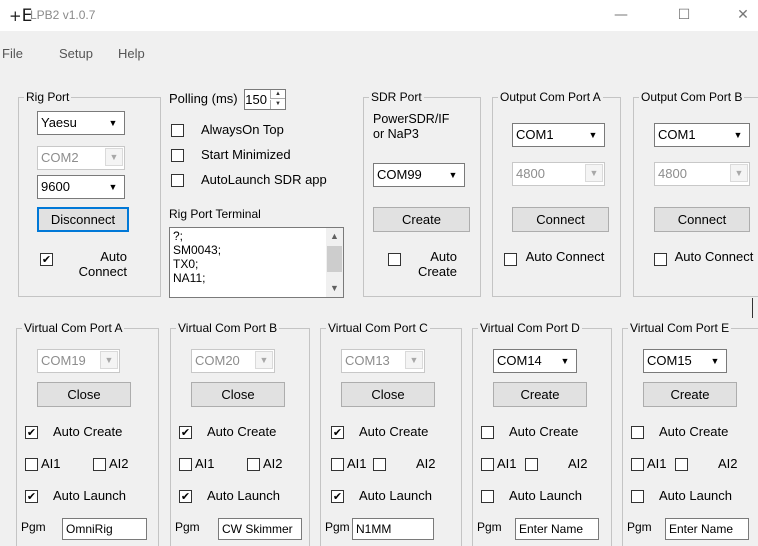  What do you see at coordinates (337, 464) in the screenshot?
I see `virtual-c-ai1-checkbox` at bounding box center [337, 464].